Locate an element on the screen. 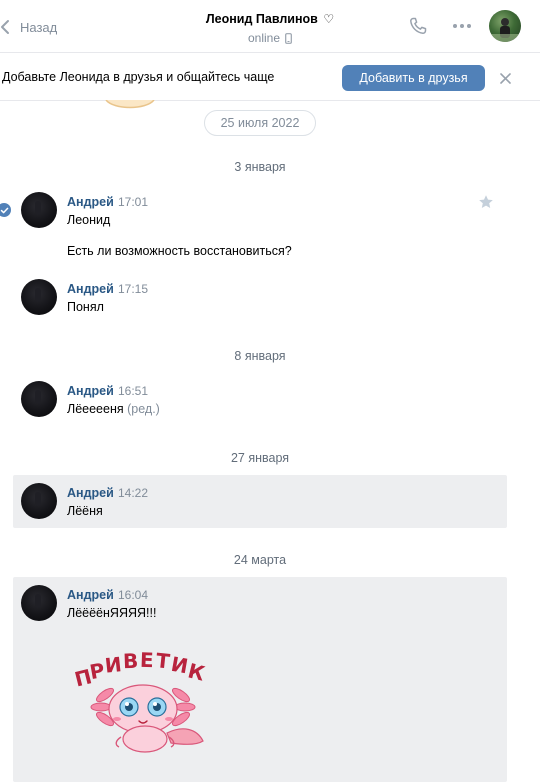 The height and width of the screenshot is (782, 540). chevron-left-icon is located at coordinates (5, 27).